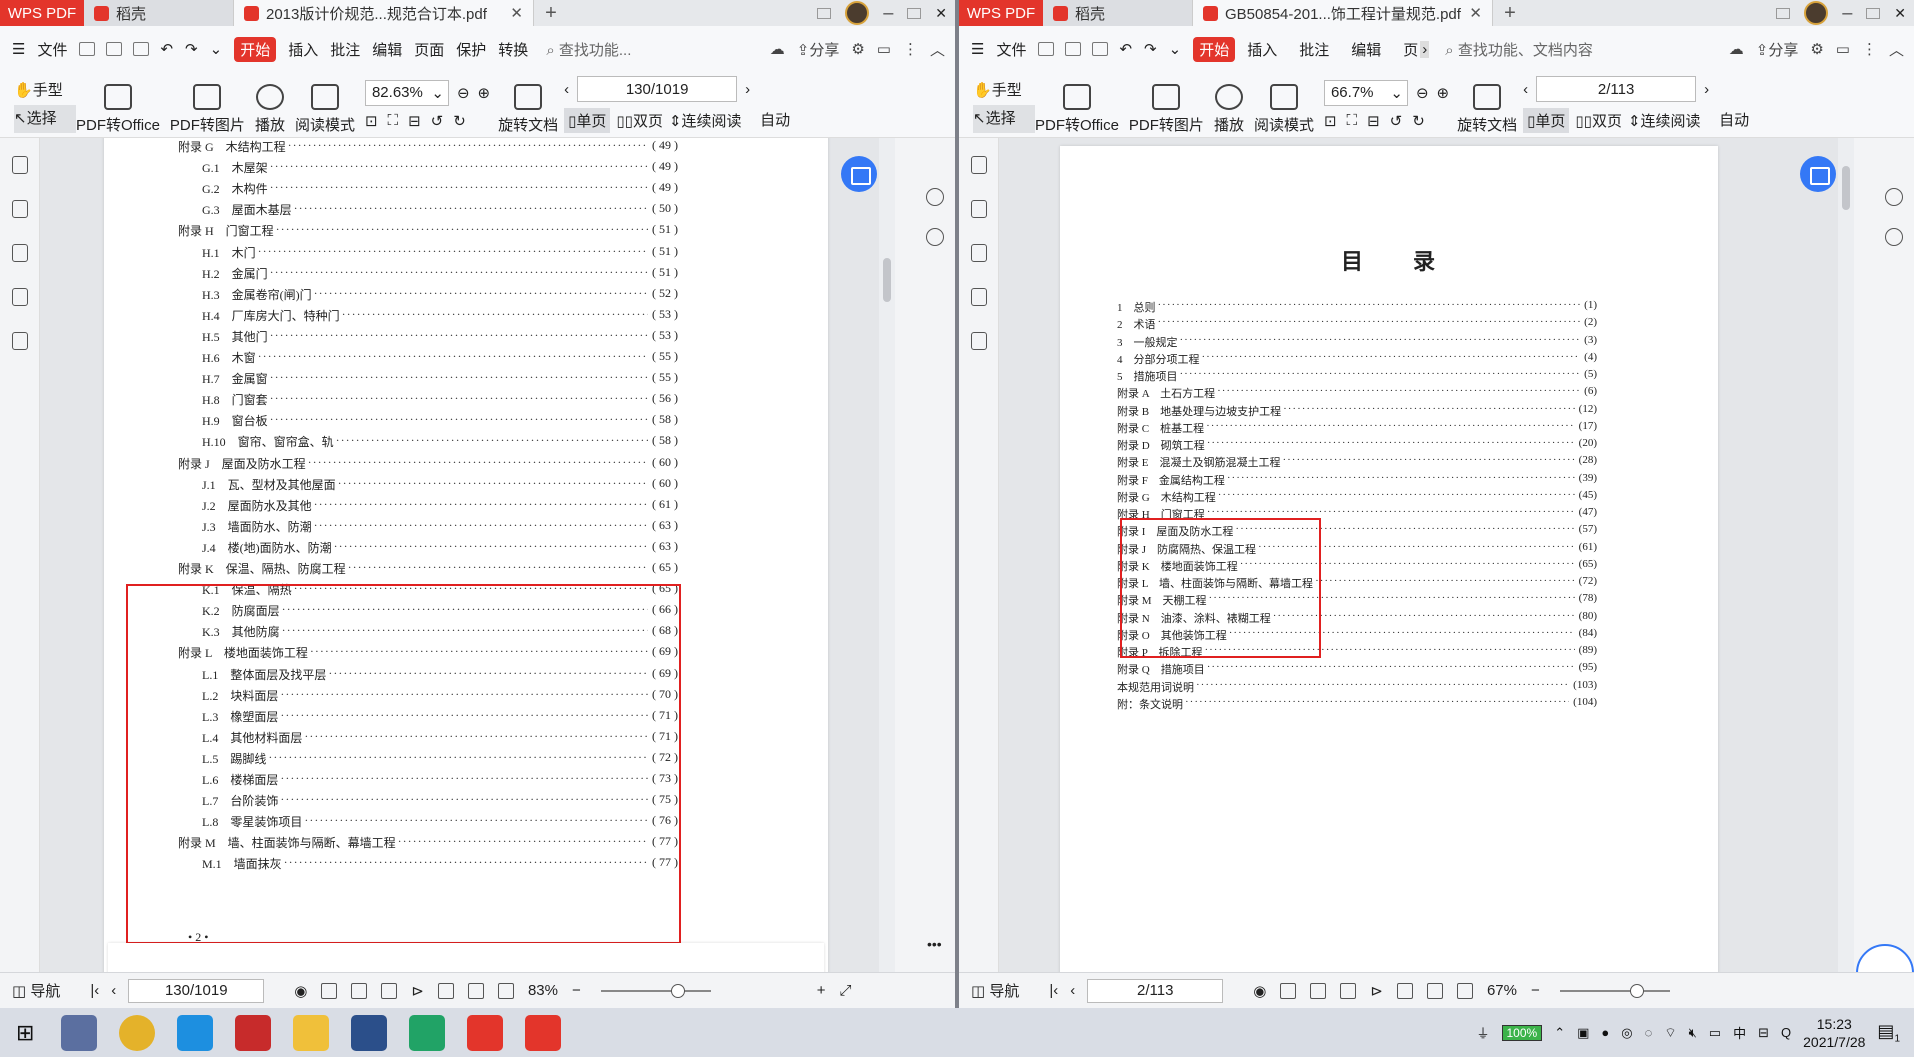 This screenshot has height=1057, width=1914. Describe the element at coordinates (19, 341) in the screenshot. I see `signature-icon` at that location.